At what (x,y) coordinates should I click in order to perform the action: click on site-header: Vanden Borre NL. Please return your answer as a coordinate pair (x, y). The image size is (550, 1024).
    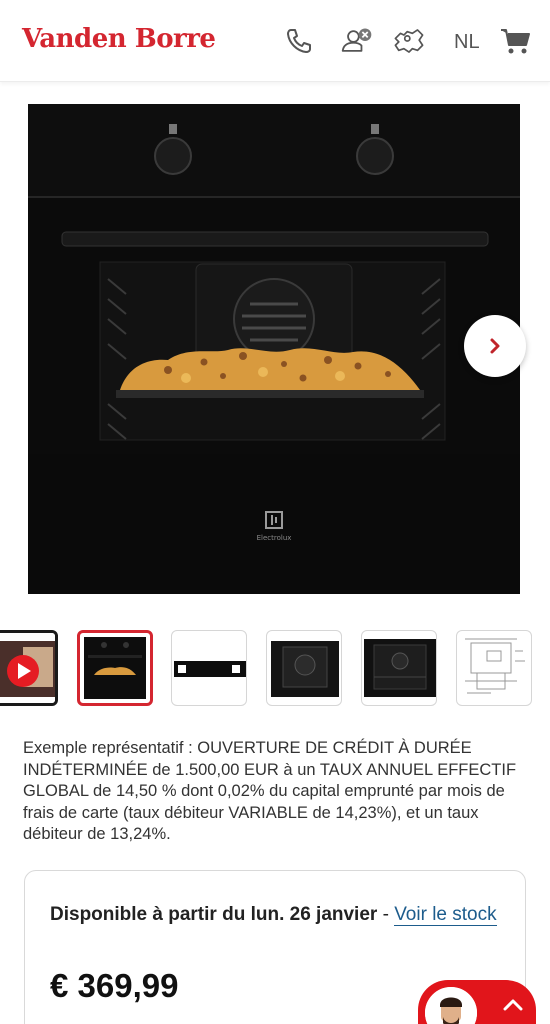
    Looking at the image, I should click on (275, 41).